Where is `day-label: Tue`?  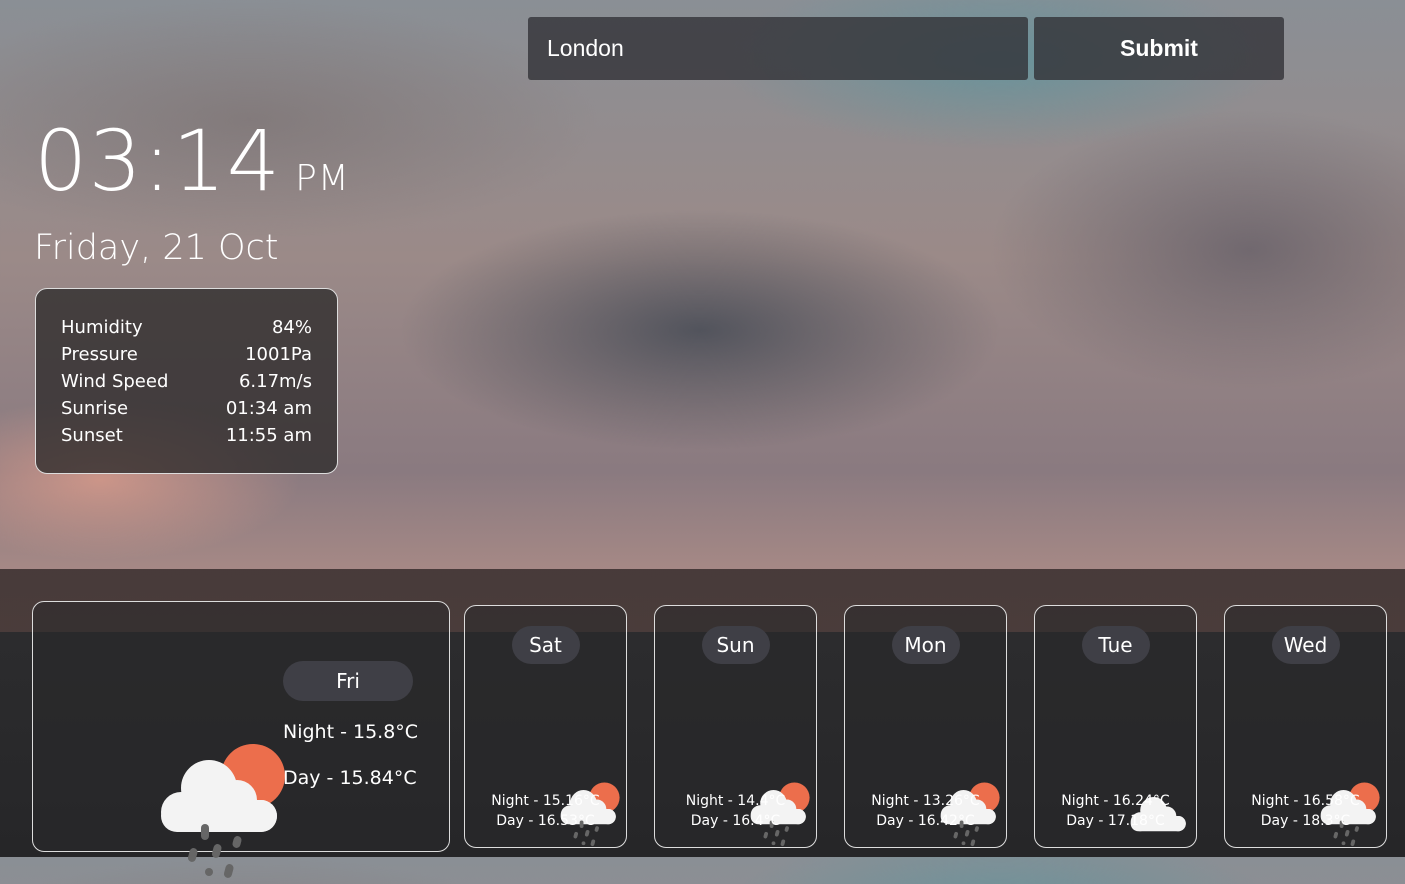
day-label: Tue is located at coordinates (1115, 645).